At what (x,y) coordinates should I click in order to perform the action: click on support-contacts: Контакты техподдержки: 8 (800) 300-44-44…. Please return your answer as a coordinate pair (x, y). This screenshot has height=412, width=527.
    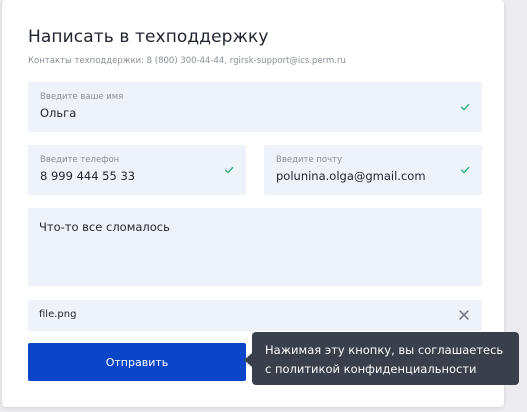
    Looking at the image, I should click on (187, 61).